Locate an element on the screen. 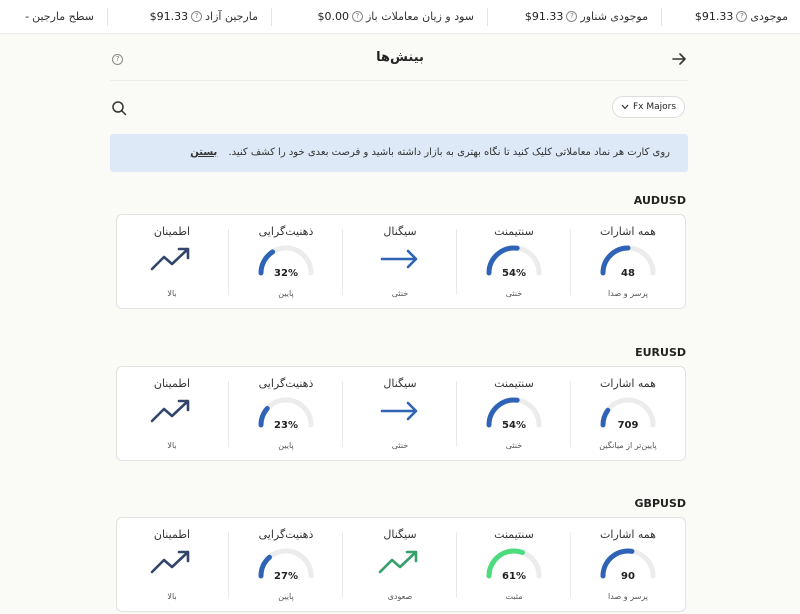 The image size is (800, 614). market-filter-dropdown: Fx Majors is located at coordinates (649, 107).